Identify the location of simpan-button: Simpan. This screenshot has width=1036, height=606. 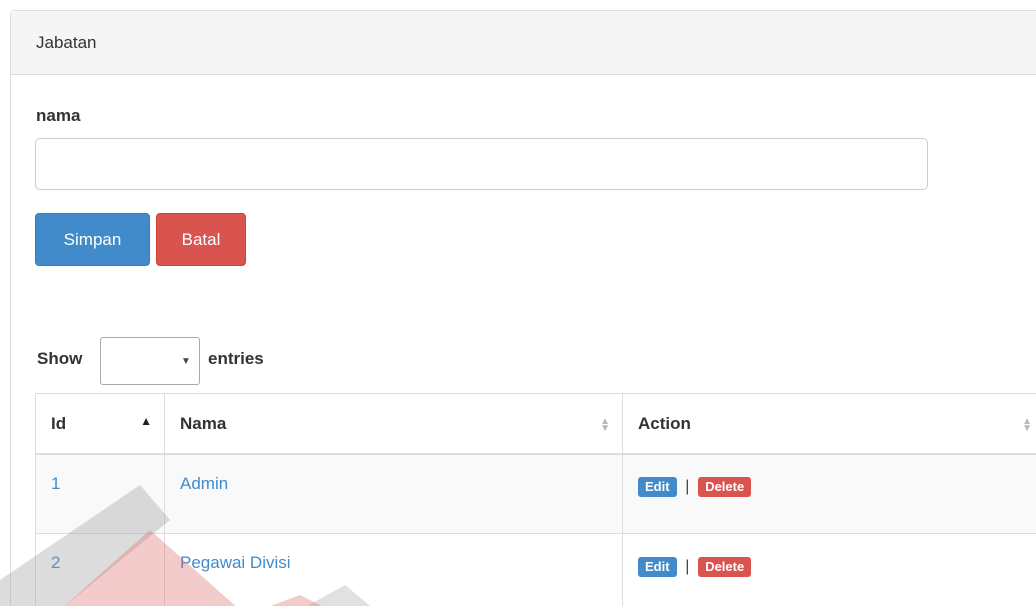
(92, 239).